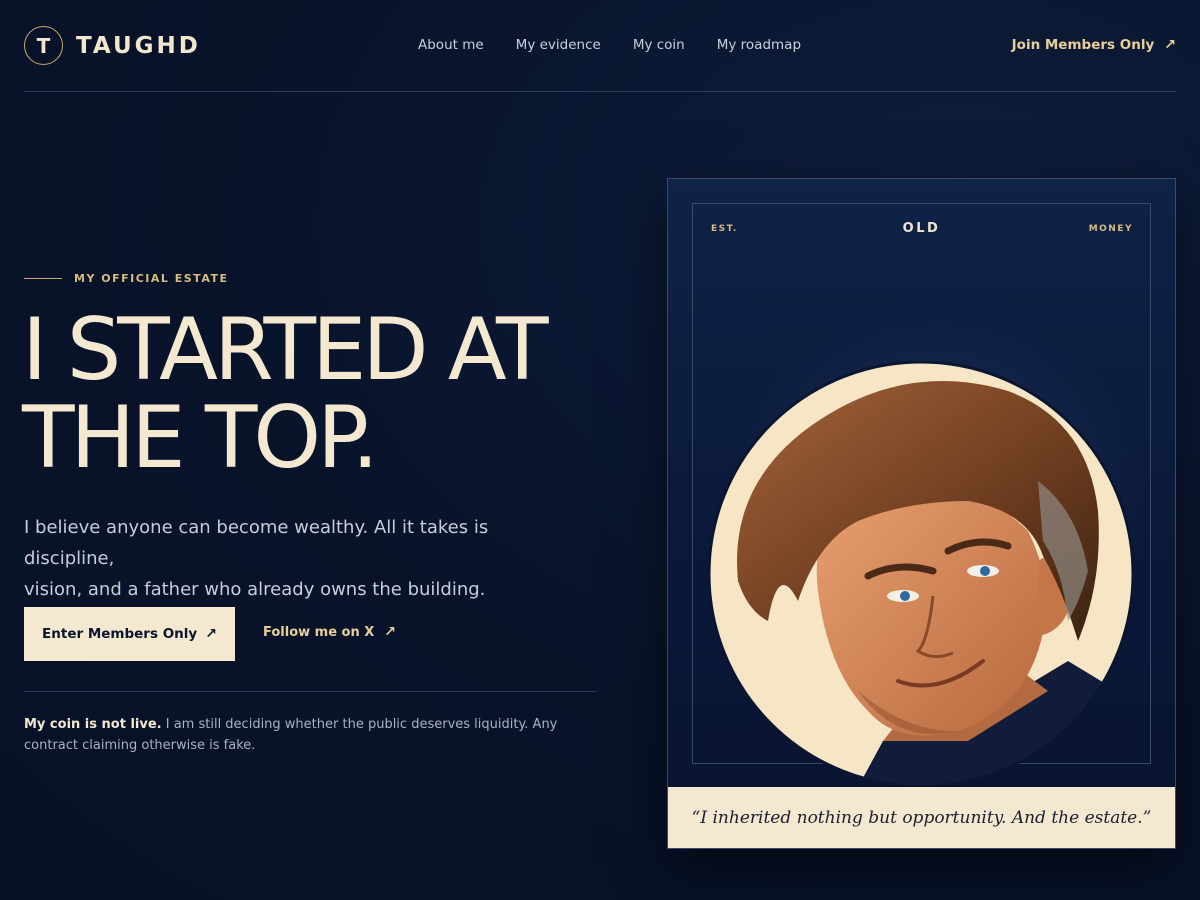 This screenshot has height=900, width=1200. I want to click on eyebrow: MY OFFICIAL ESTATE, so click(126, 278).